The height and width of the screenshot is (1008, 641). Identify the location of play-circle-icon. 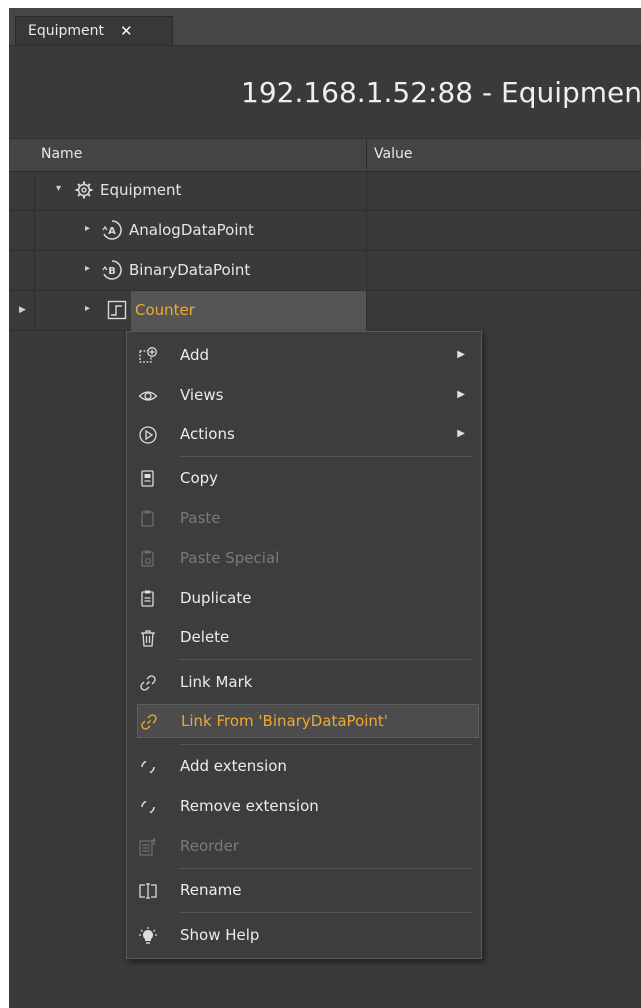
(148, 435).